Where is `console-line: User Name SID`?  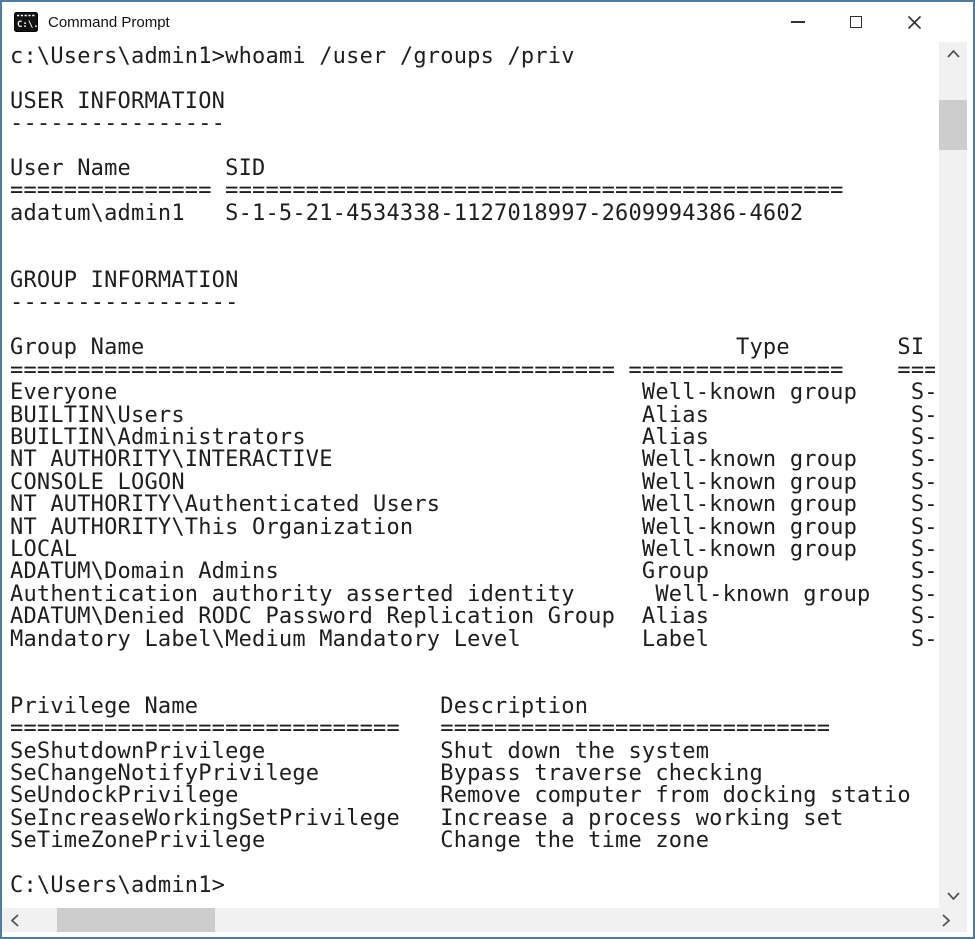
console-line: User Name SID is located at coordinates (138, 169).